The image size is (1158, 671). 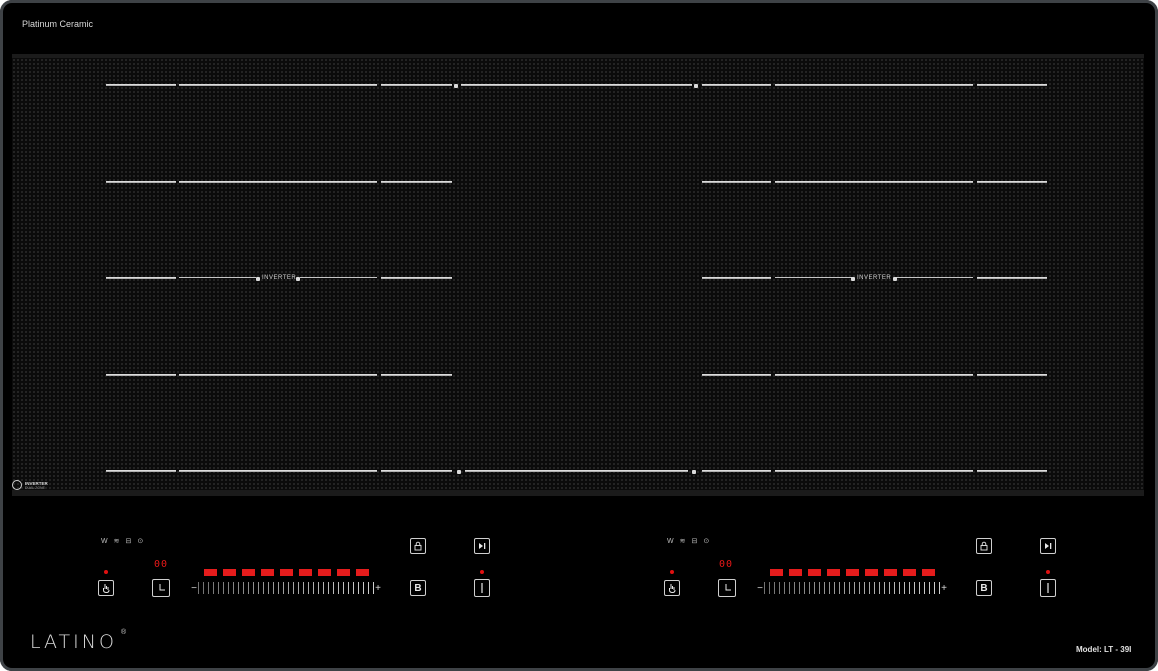 I want to click on zone-right-inverter-label: INVERTER, so click(x=874, y=278).